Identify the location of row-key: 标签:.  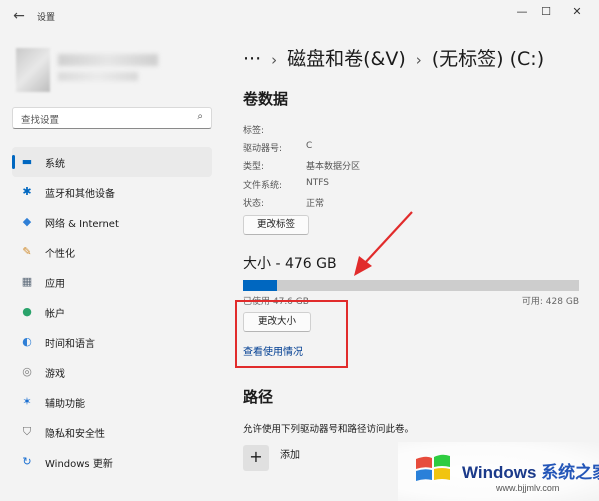
(254, 131).